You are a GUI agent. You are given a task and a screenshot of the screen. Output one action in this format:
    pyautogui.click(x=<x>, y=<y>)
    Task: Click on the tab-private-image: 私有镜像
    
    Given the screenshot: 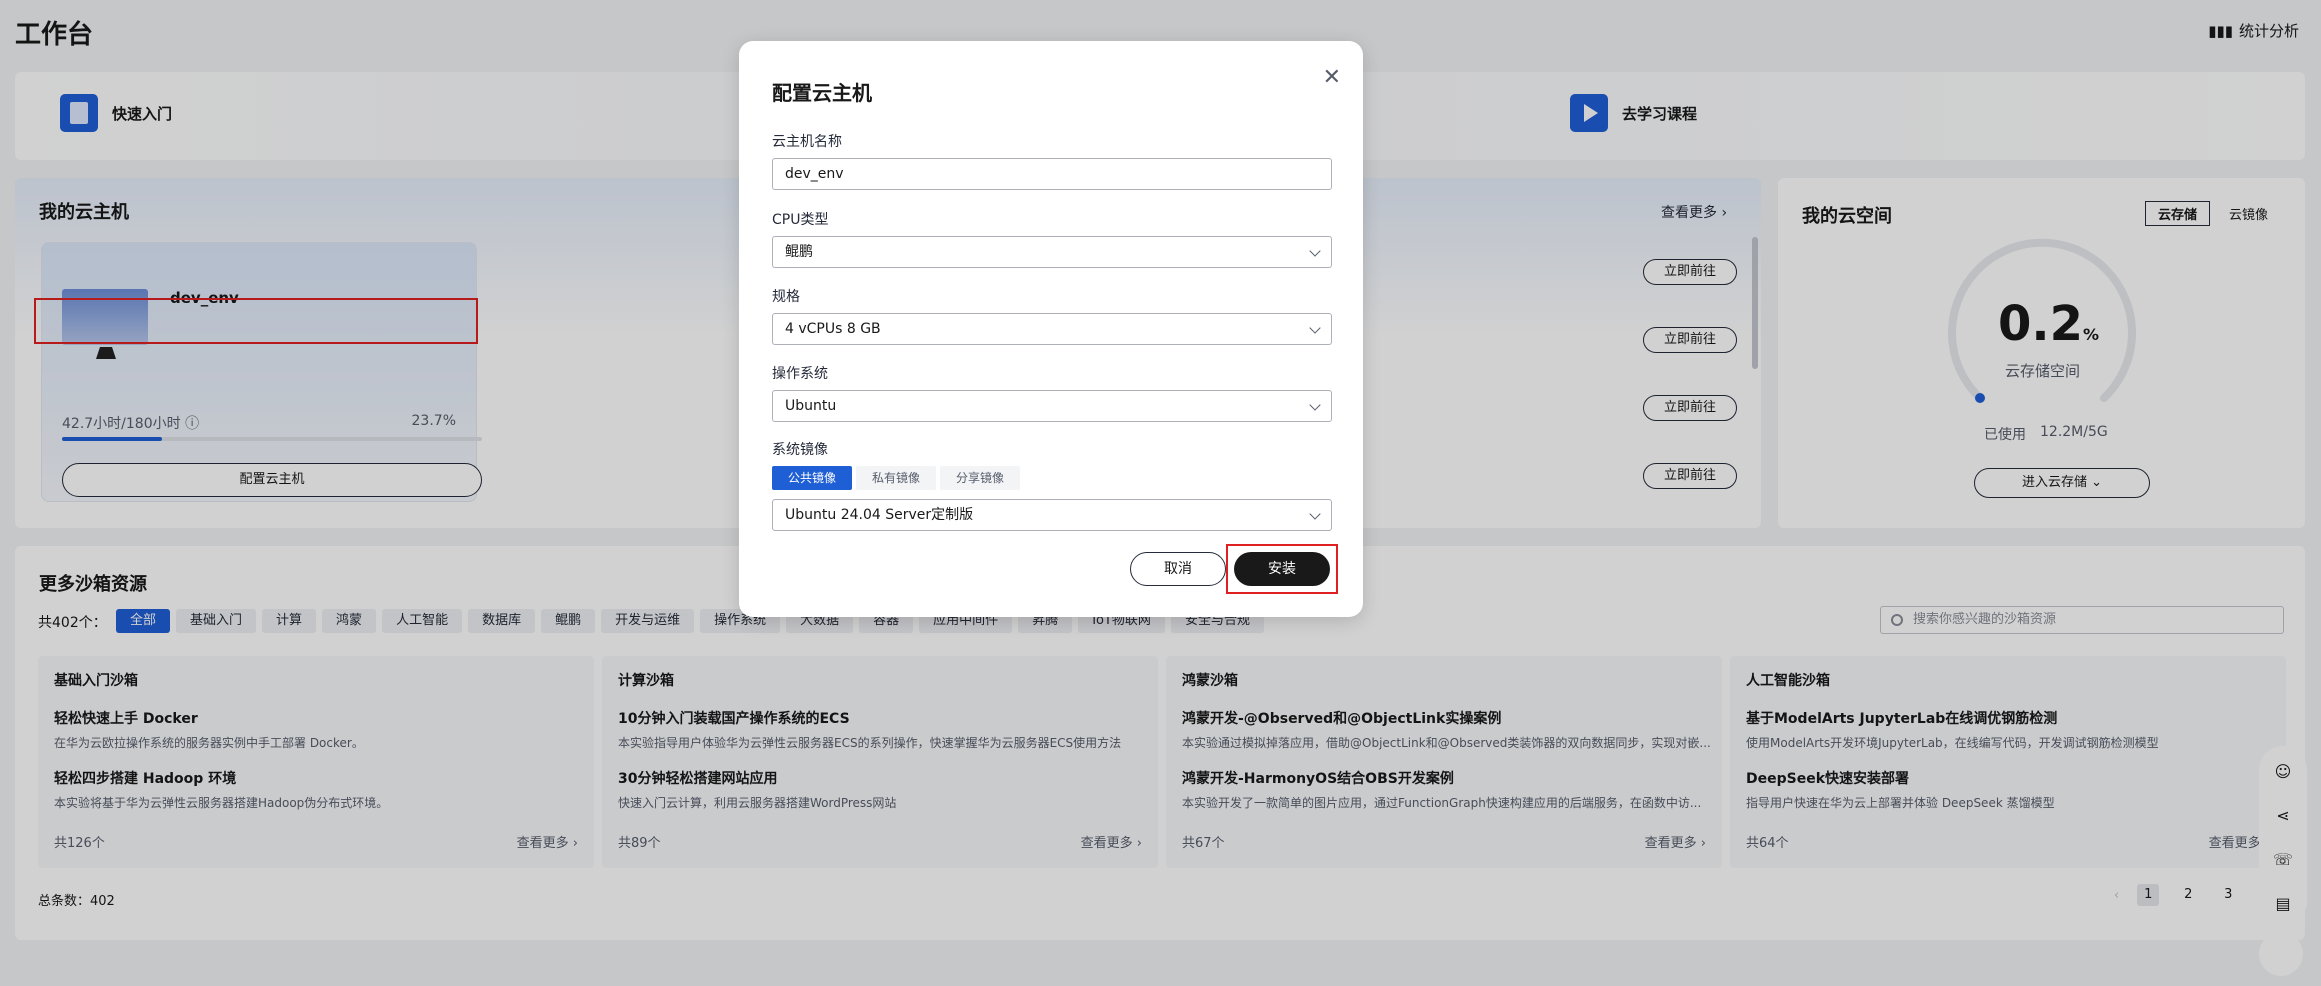 What is the action you would take?
    pyautogui.click(x=896, y=478)
    